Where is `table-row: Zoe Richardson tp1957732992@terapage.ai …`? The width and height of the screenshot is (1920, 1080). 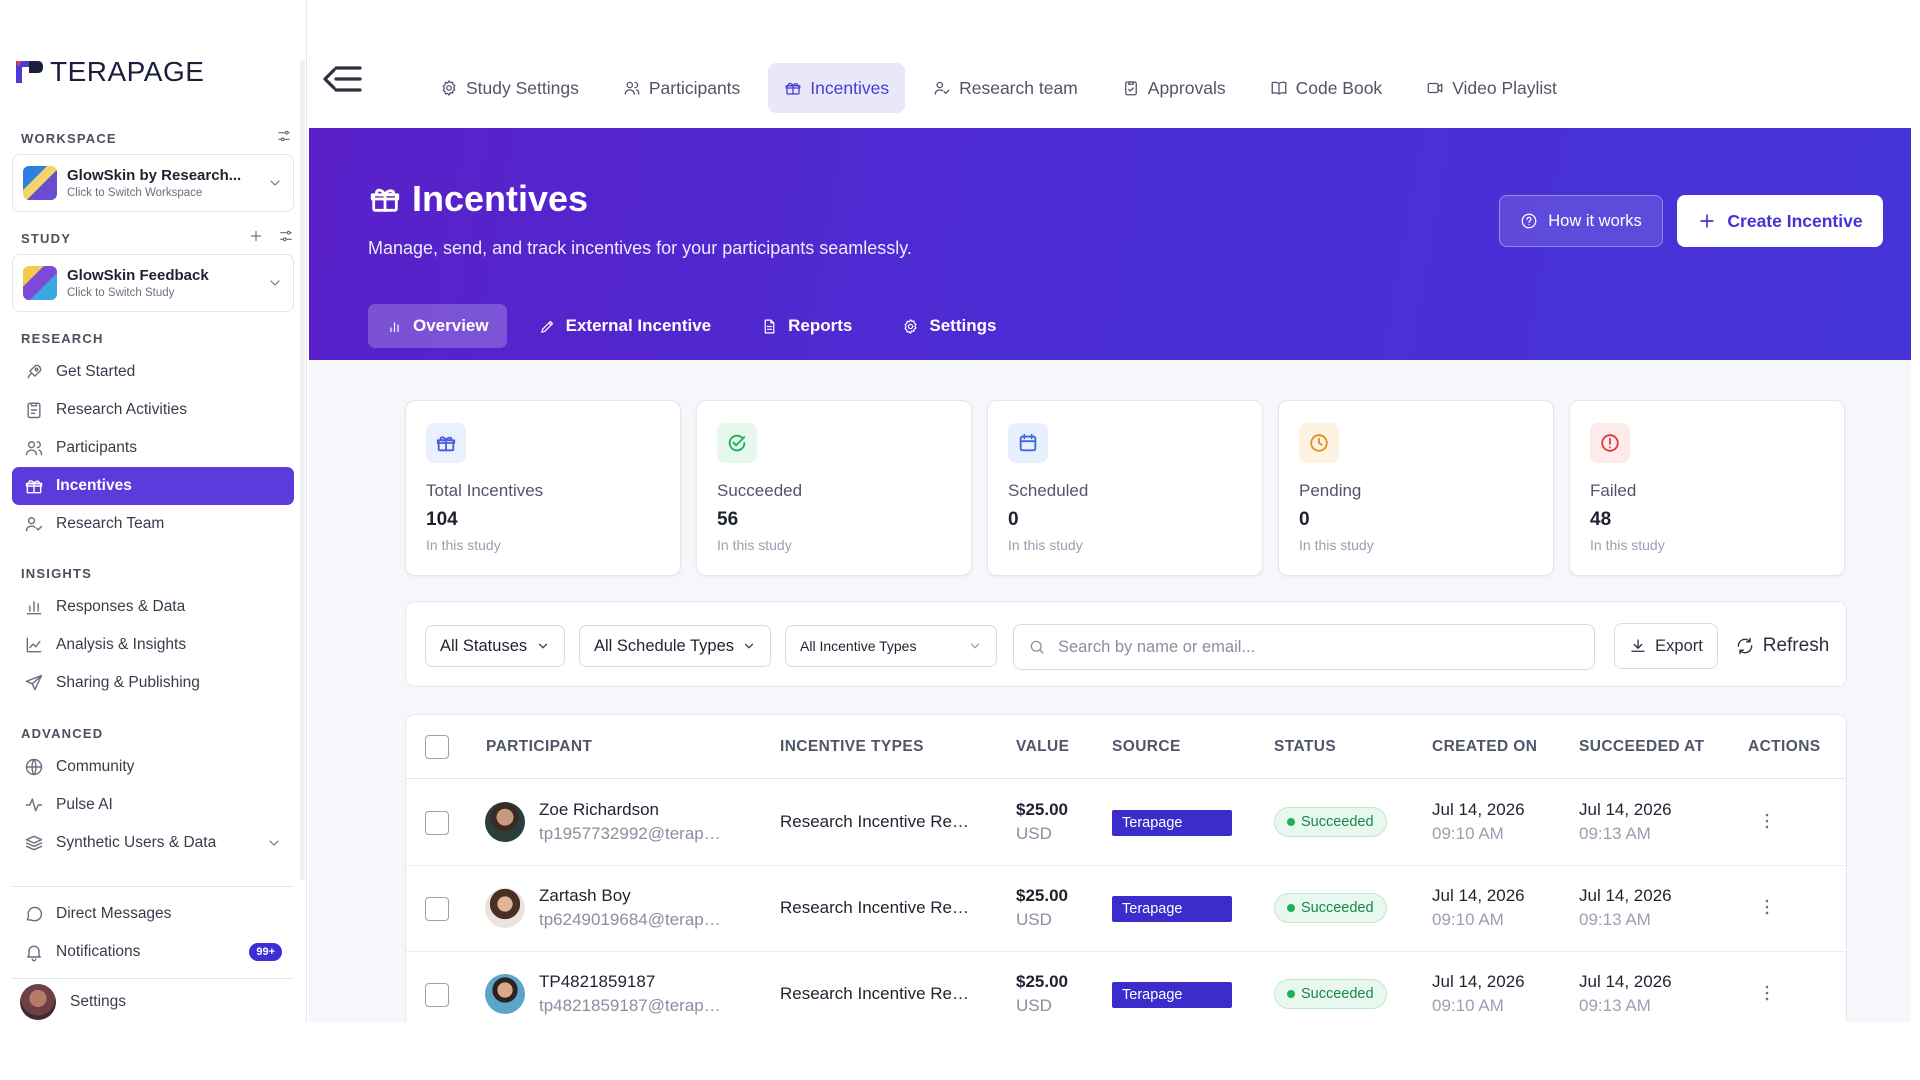 table-row: Zoe Richardson tp1957732992@terapage.ai … is located at coordinates (1126, 823).